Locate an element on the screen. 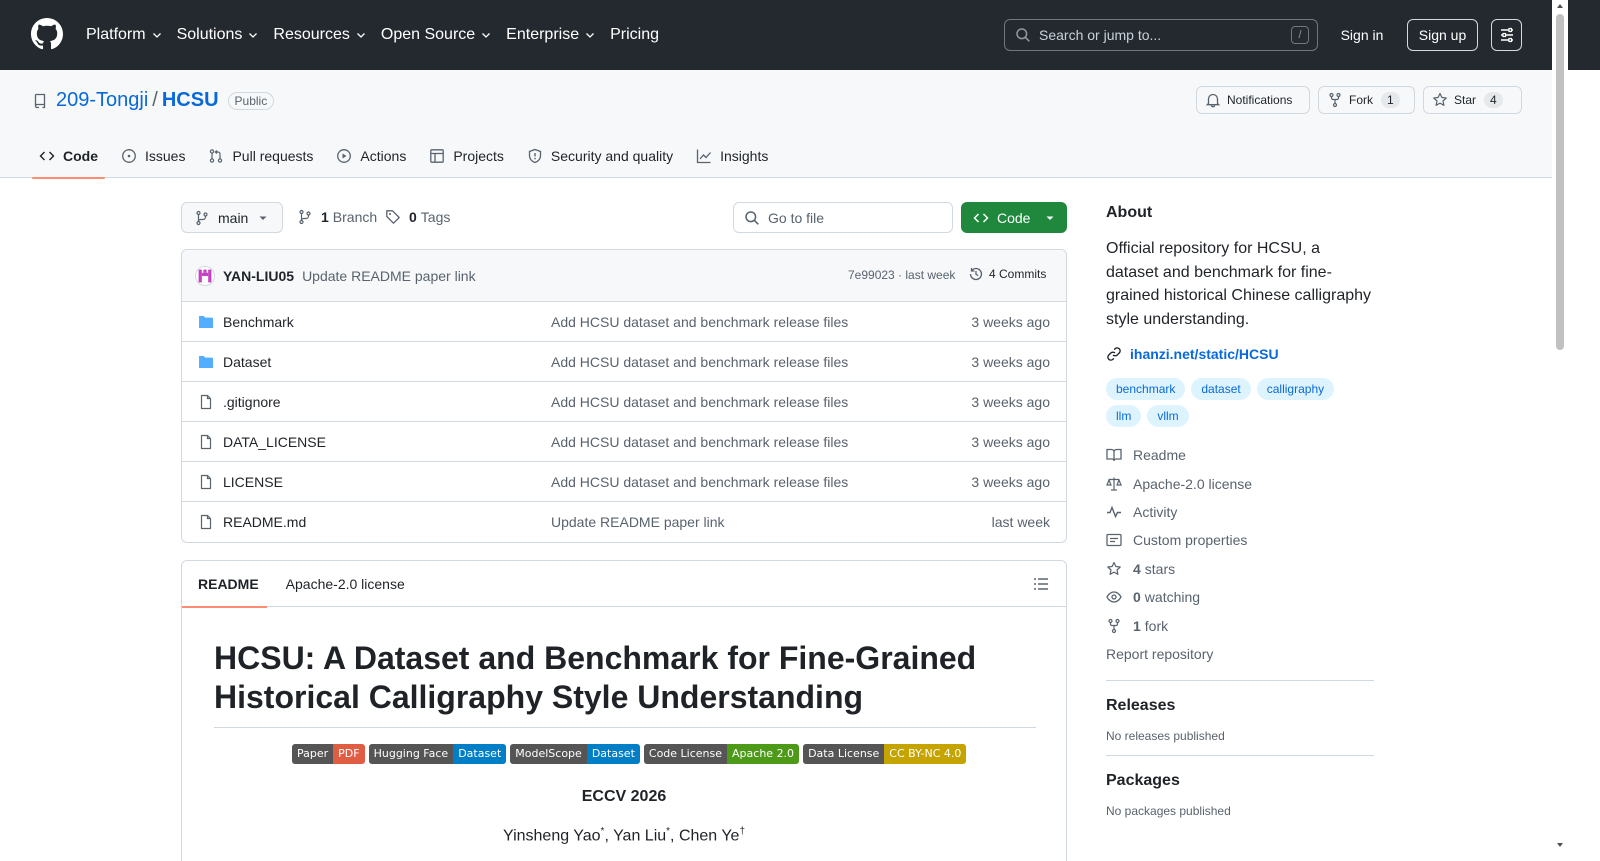  topic-tag: llm is located at coordinates (1124, 416).